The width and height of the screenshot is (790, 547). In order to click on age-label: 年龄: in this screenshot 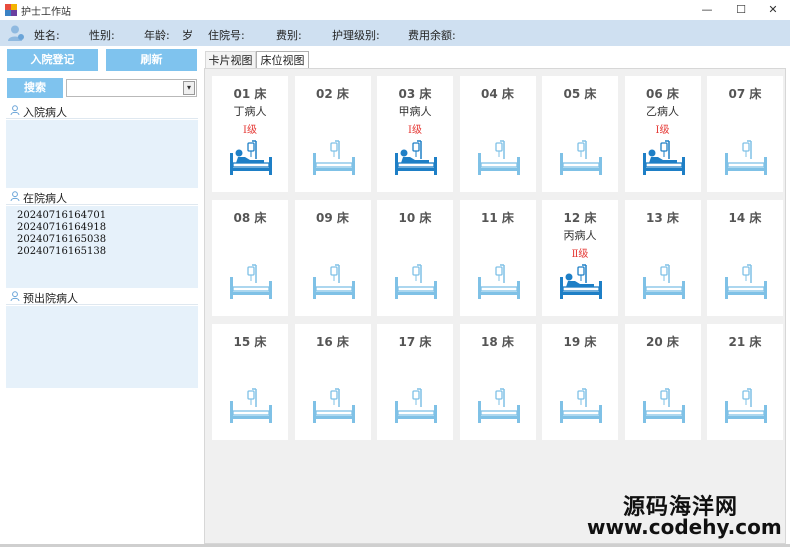, I will do `click(157, 35)`.